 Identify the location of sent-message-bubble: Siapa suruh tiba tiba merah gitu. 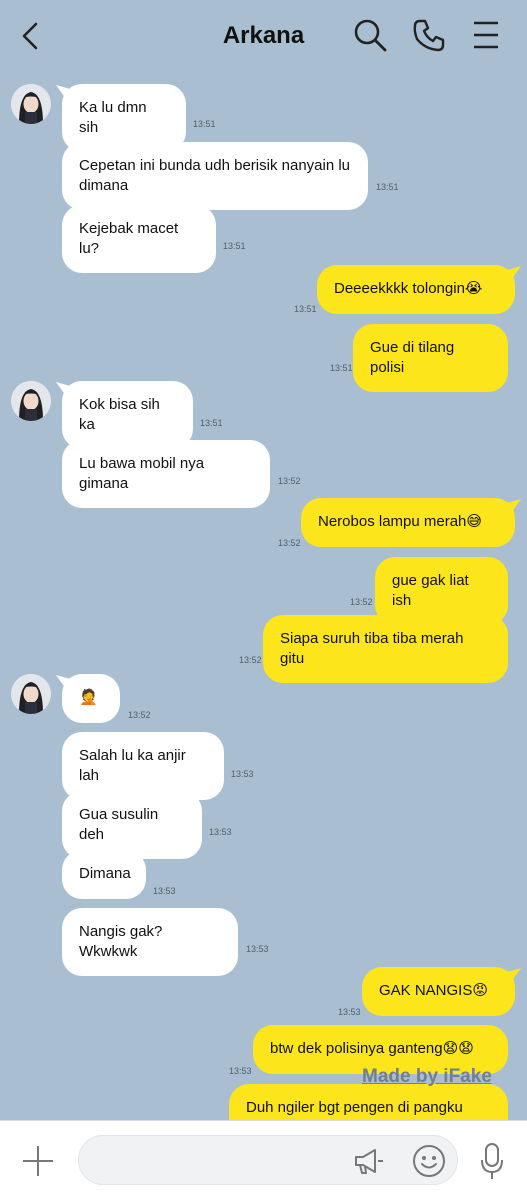
(385, 649).